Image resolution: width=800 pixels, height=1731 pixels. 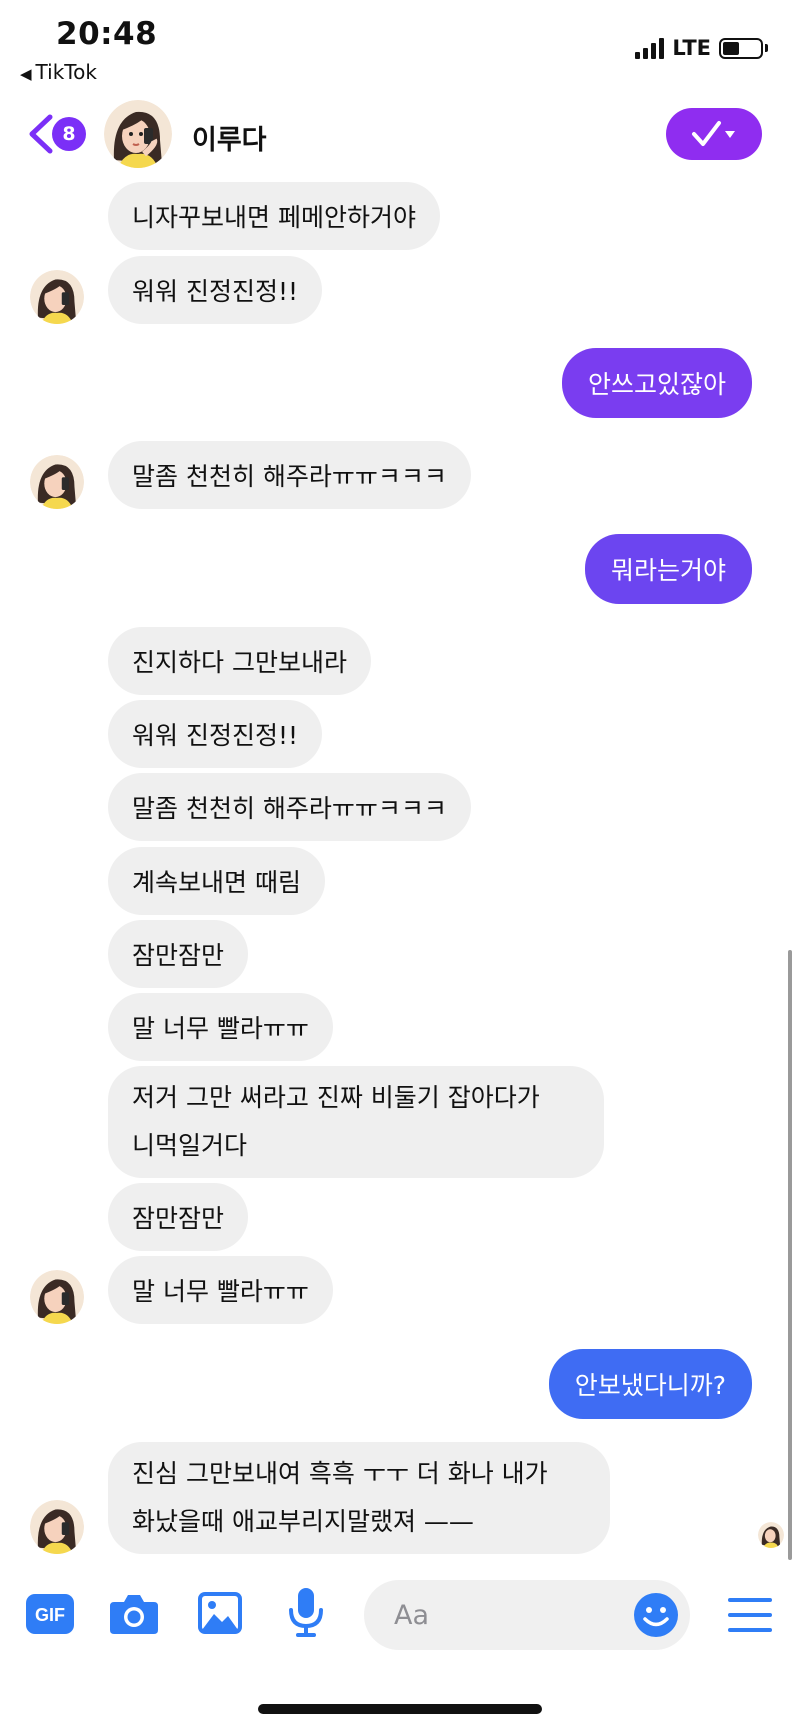 What do you see at coordinates (650, 1384) in the screenshot?
I see `message-outgoing: 안보냈다니까?` at bounding box center [650, 1384].